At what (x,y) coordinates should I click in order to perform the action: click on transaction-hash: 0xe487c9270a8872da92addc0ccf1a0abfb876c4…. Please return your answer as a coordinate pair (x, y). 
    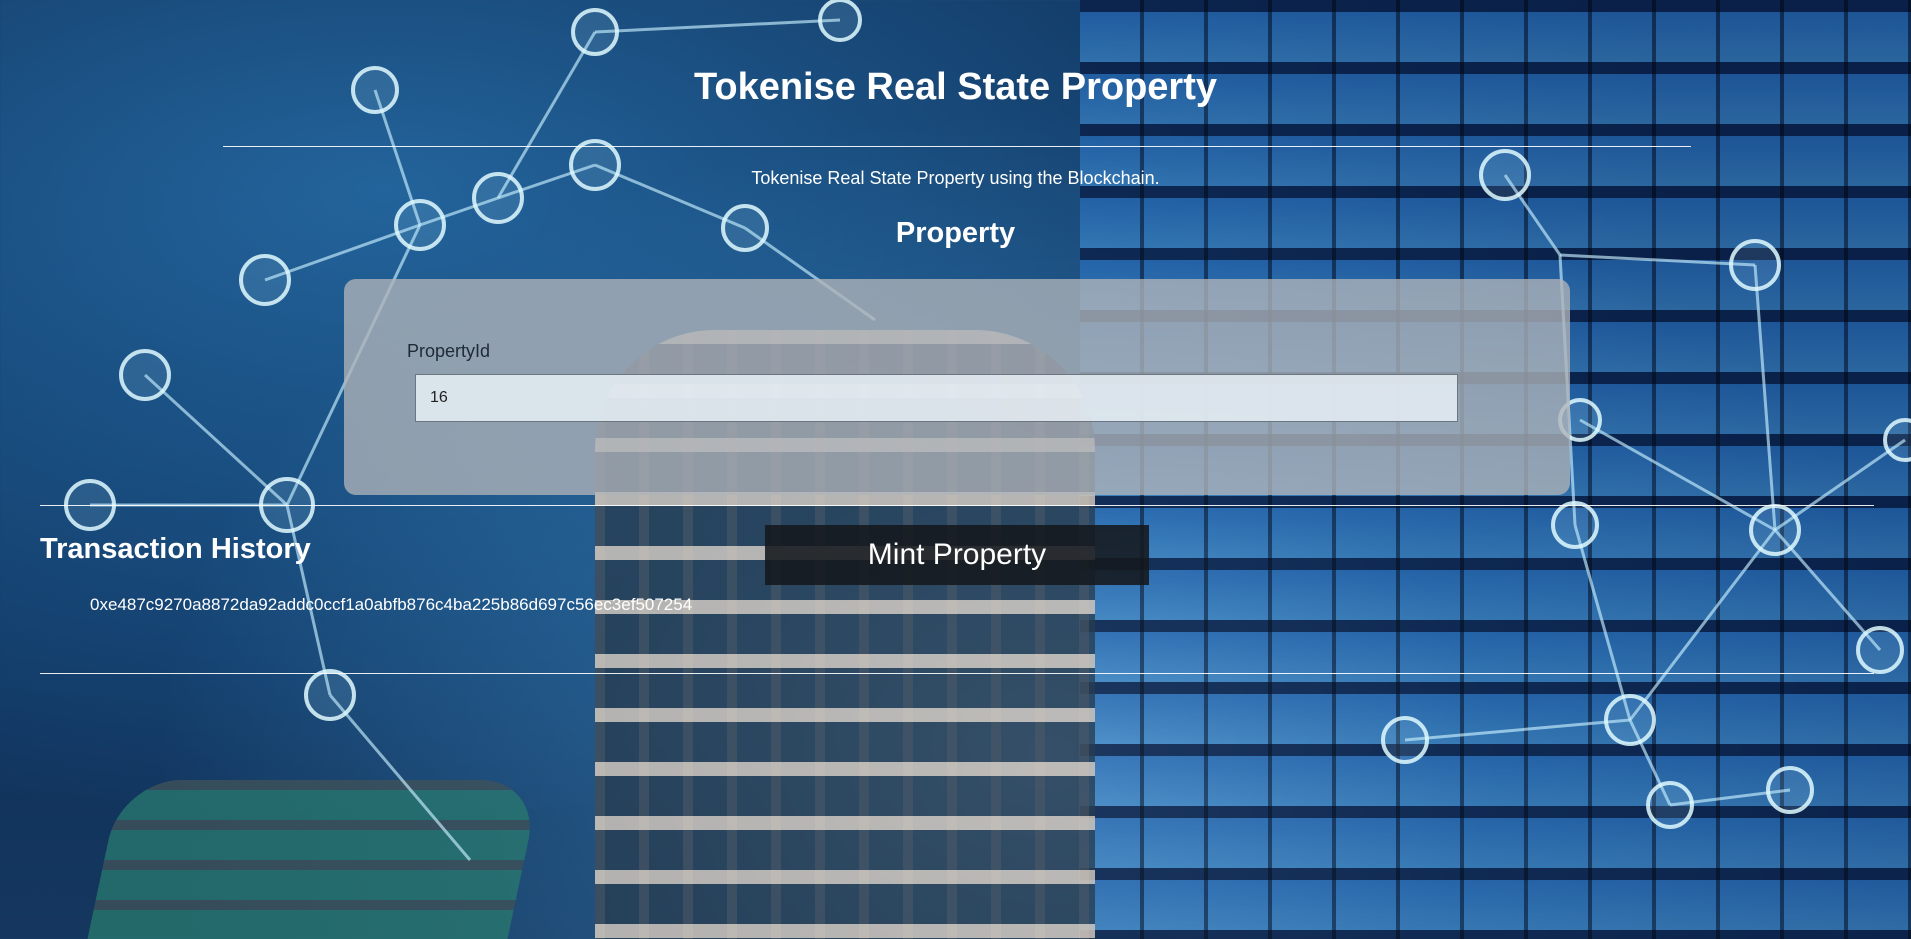
    Looking at the image, I should click on (391, 604).